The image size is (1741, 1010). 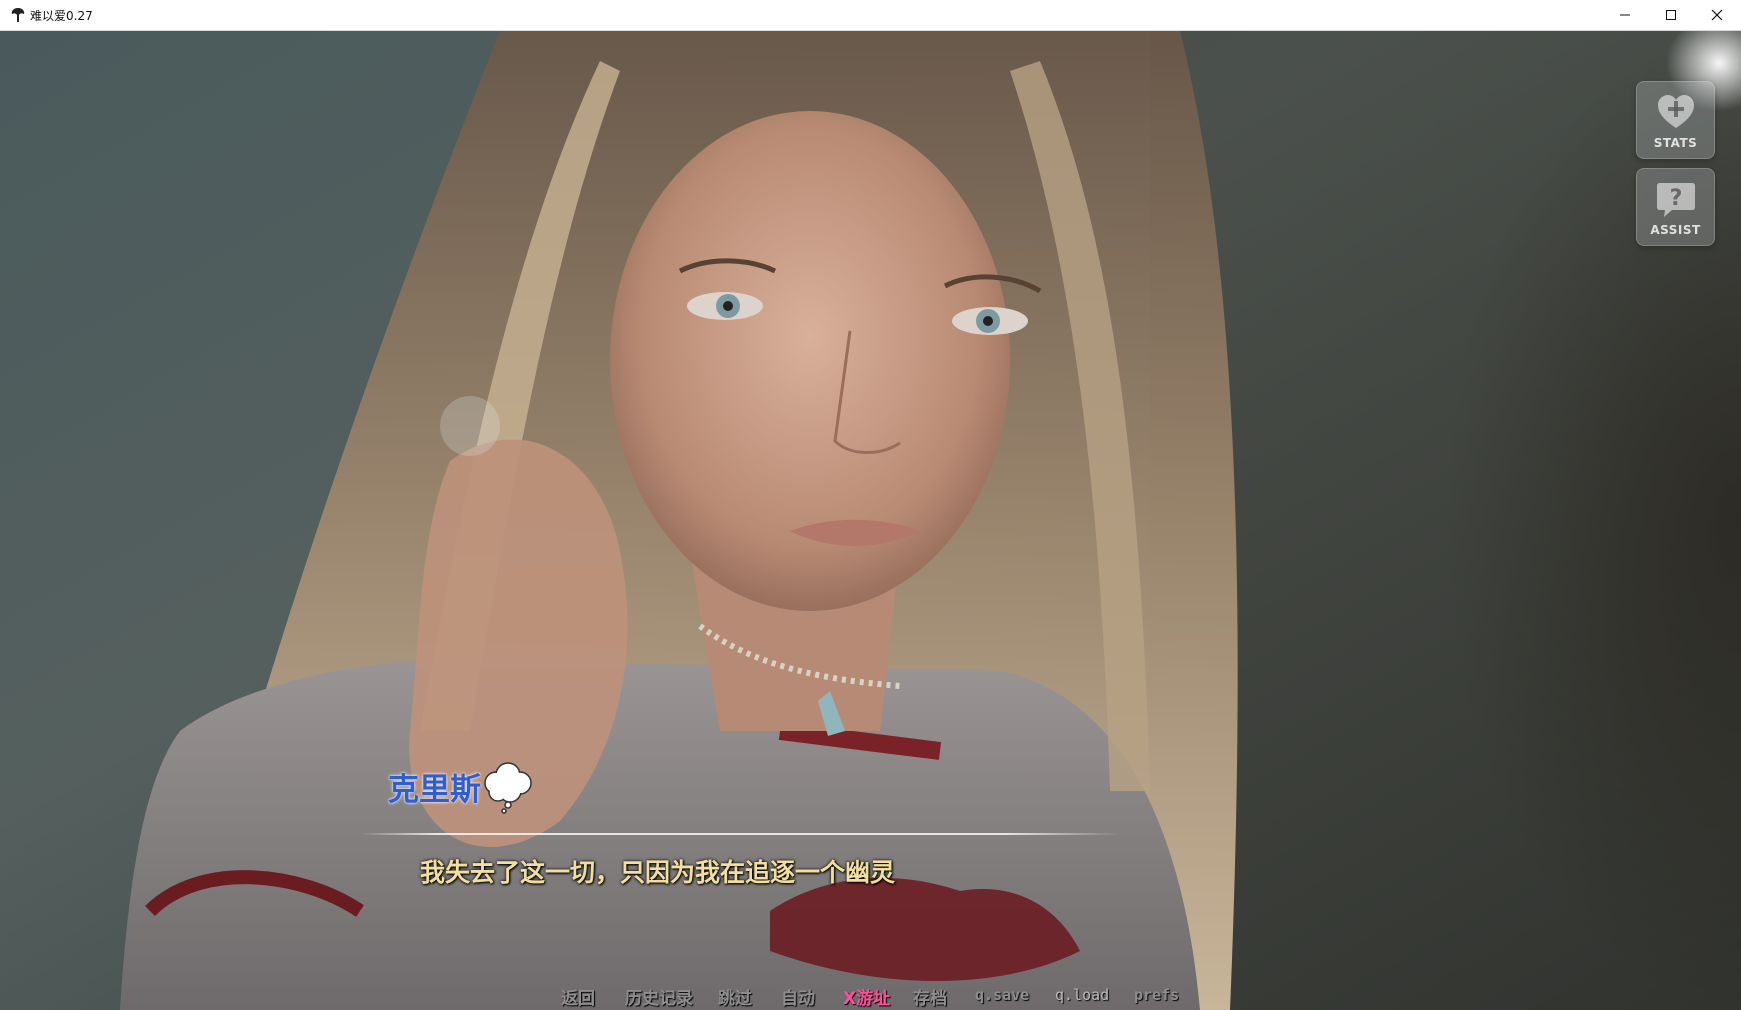 I want to click on quick-menu-history: 历史记录, so click(x=659, y=996).